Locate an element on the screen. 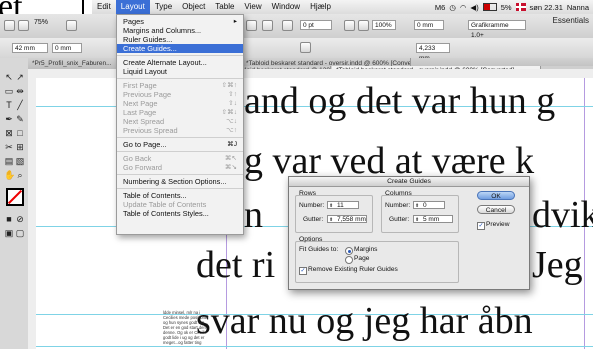 This screenshot has height=349, width=593. rectangle-frame-tool-icon: ⊠ is located at coordinates (9, 133).